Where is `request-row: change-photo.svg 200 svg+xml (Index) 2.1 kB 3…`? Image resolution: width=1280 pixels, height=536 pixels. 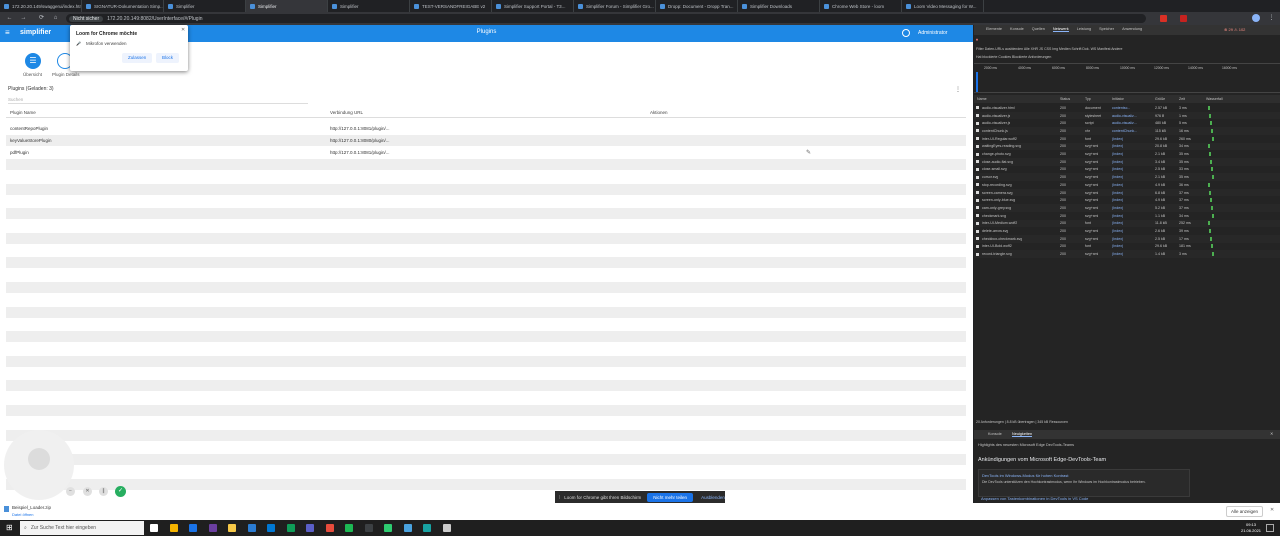
request-row: change-photo.svg 200 svg+xml (Index) 2.1 kB 3… is located at coordinates (1127, 154).